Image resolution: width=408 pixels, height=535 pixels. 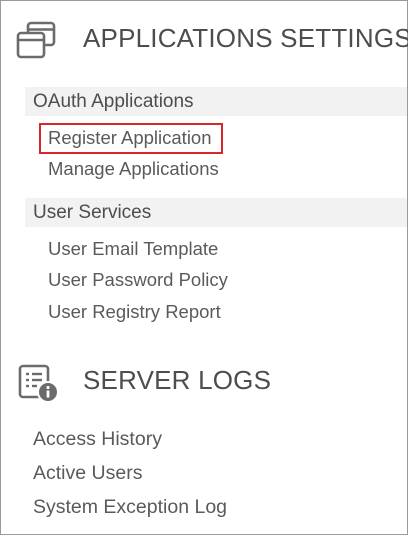 I want to click on group-oauth-applications: OAuth Applications, so click(x=216, y=101).